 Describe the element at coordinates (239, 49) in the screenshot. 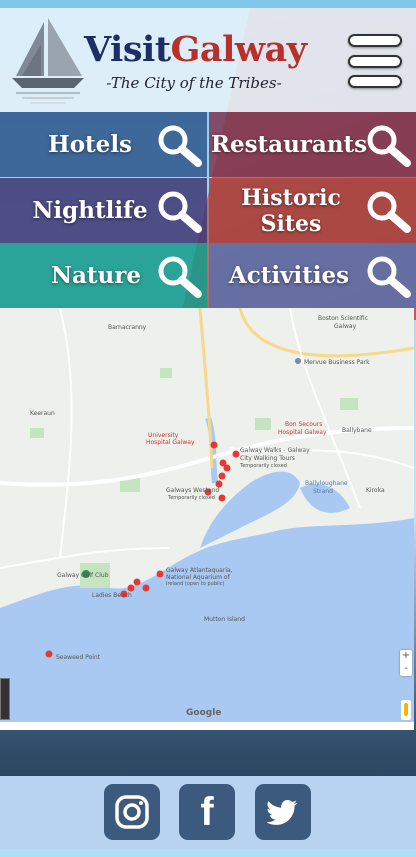

I see `brand-galway: Galway` at that location.